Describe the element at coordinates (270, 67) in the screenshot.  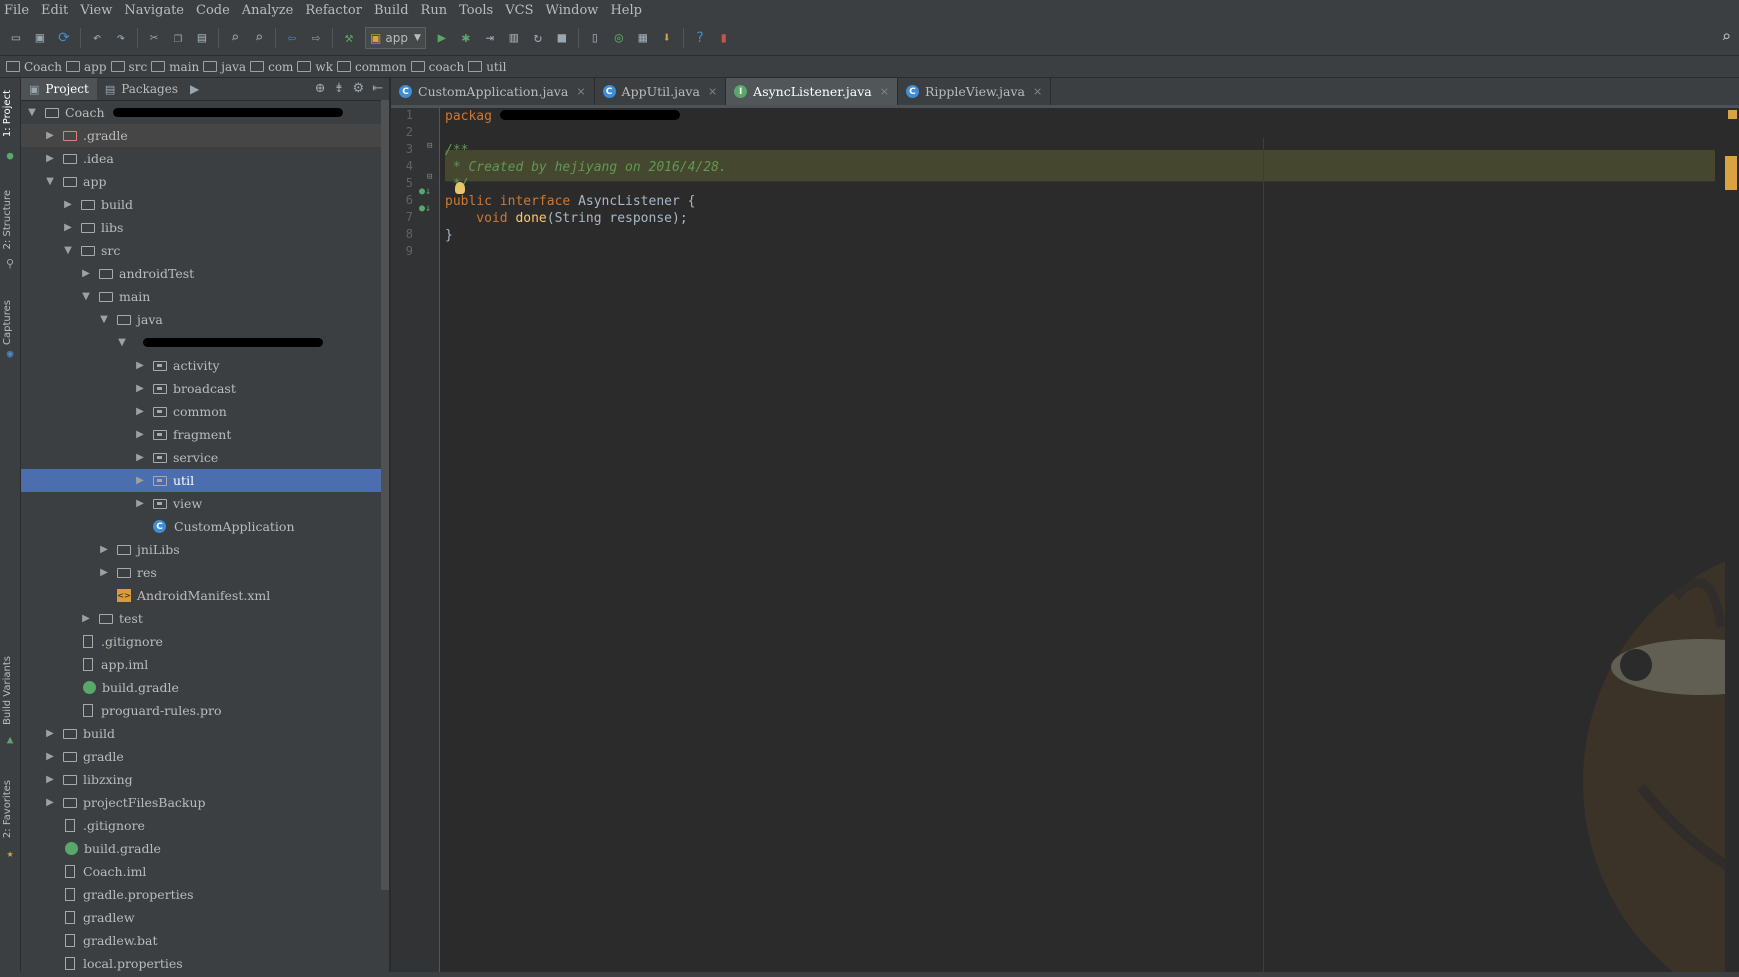
I see `breadcrumb-item-com: com` at that location.